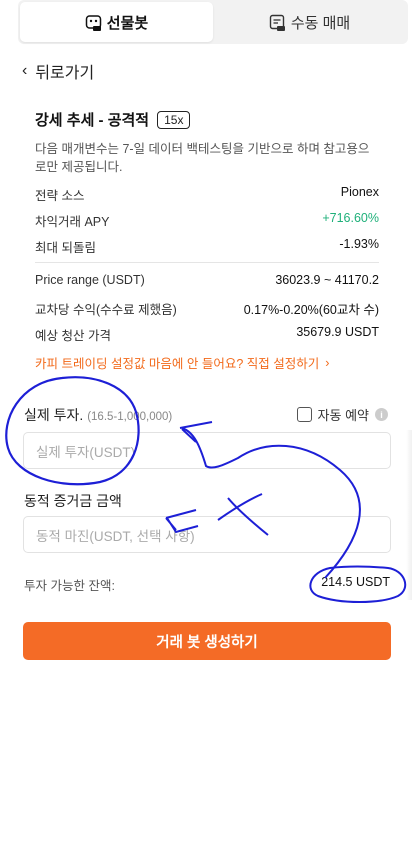 The width and height of the screenshot is (412, 841). Describe the element at coordinates (54, 415) in the screenshot. I see `investment-label-text: 실제 투자.` at that location.